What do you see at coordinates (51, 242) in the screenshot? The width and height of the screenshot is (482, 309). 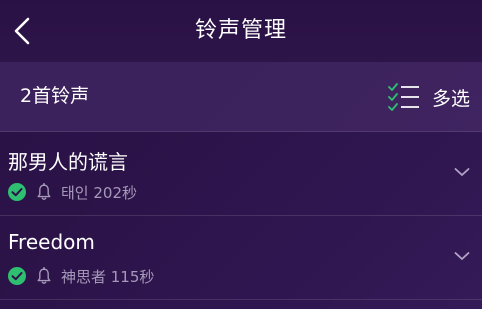 I see `ringtone-title: Freedom` at bounding box center [51, 242].